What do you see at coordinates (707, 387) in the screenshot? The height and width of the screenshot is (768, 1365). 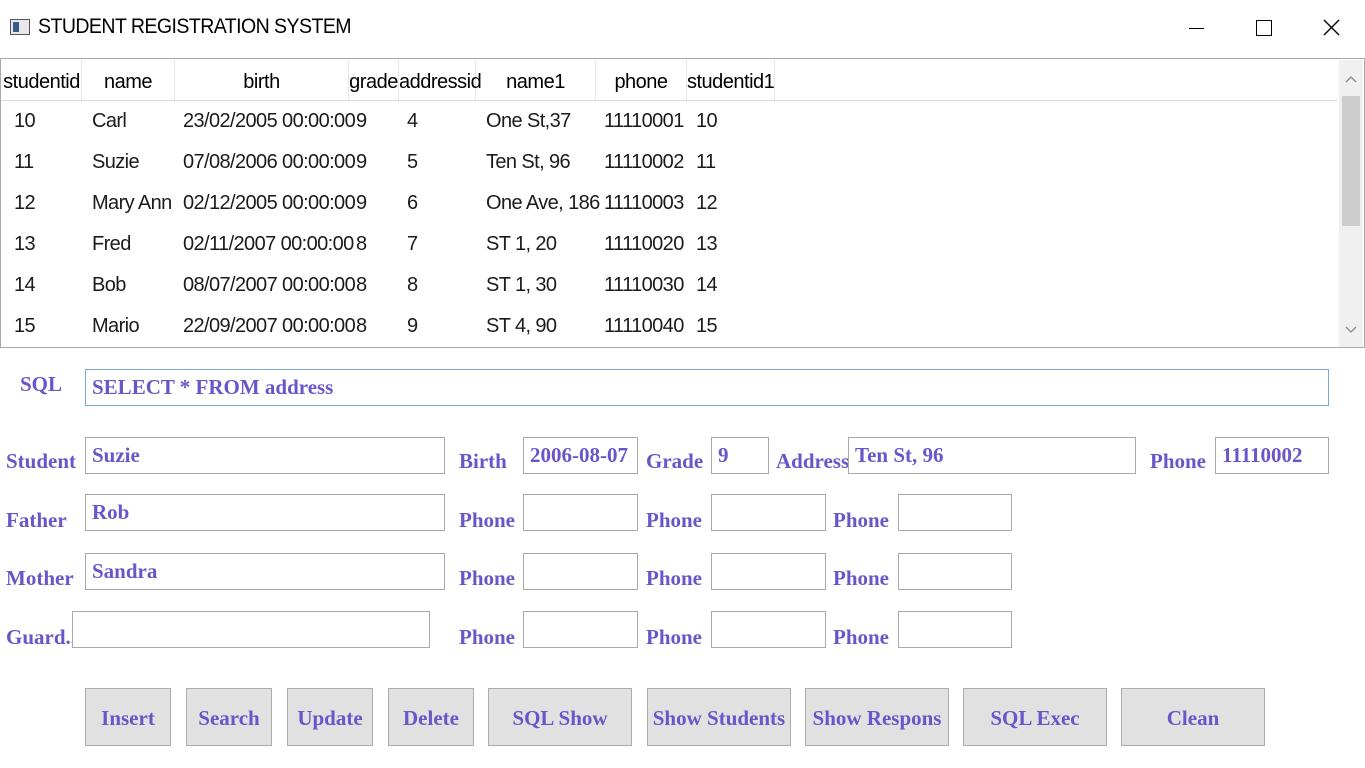 I see `sql-input` at bounding box center [707, 387].